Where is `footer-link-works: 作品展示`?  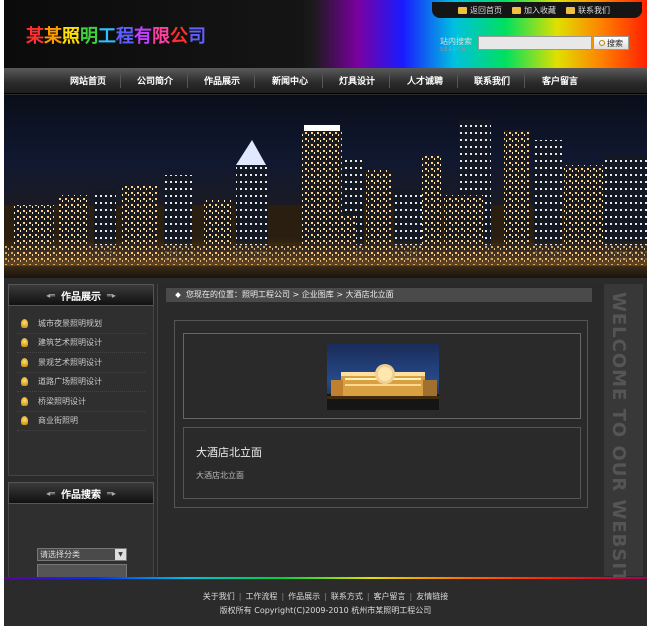
footer-link-works: 作品展示 is located at coordinates (304, 596).